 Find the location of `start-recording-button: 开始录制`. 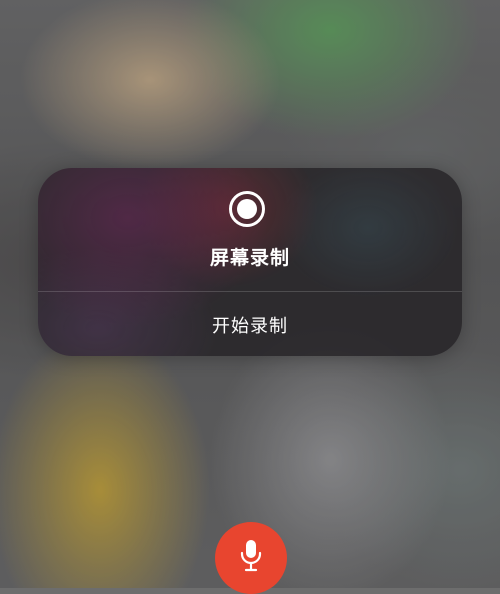

start-recording-button: 开始录制 is located at coordinates (250, 324).